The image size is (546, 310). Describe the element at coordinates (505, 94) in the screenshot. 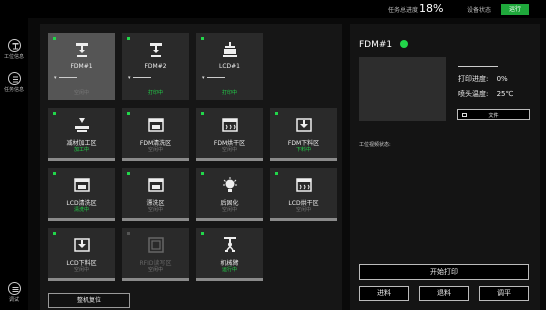

I see `nozzle-temp-value: 25℃` at that location.